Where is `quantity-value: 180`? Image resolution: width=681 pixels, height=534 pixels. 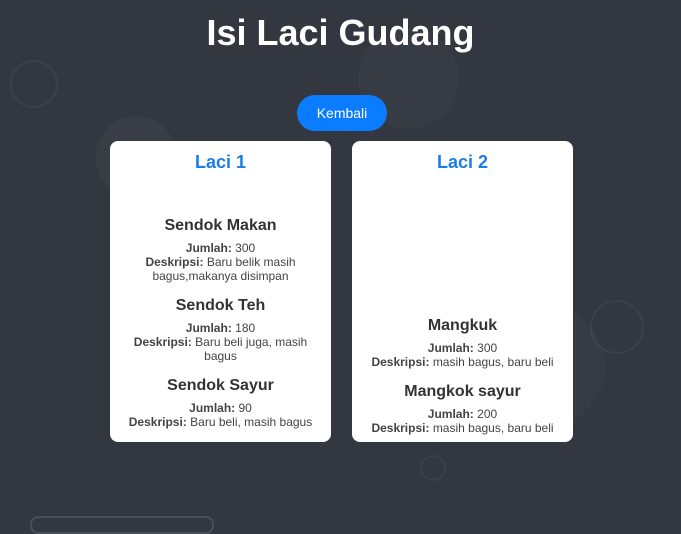
quantity-value: 180 is located at coordinates (245, 328).